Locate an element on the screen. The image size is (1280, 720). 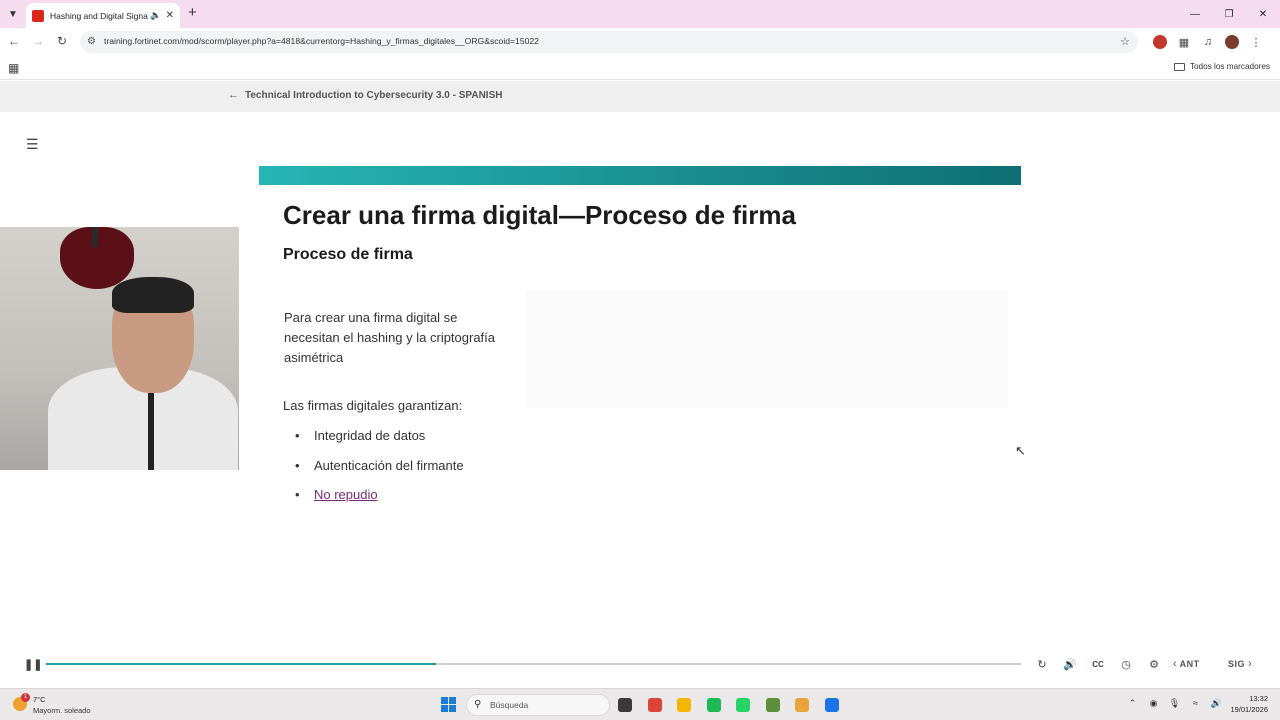
slide-media-placeholder is located at coordinates (767, 349).